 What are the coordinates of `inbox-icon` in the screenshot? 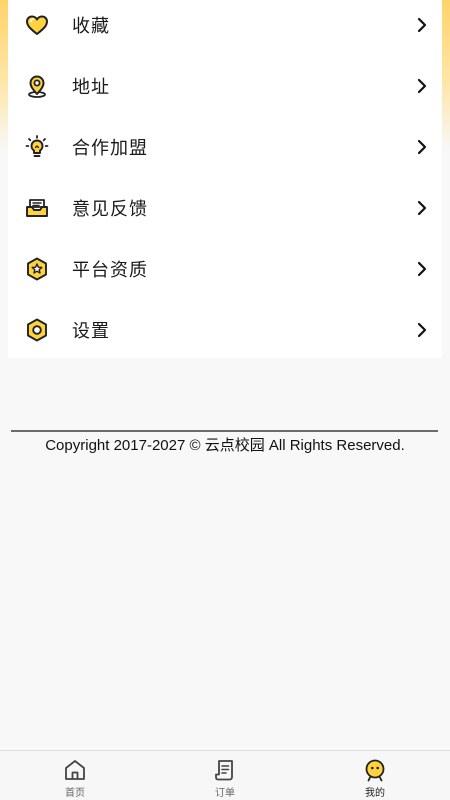 It's located at (37, 207).